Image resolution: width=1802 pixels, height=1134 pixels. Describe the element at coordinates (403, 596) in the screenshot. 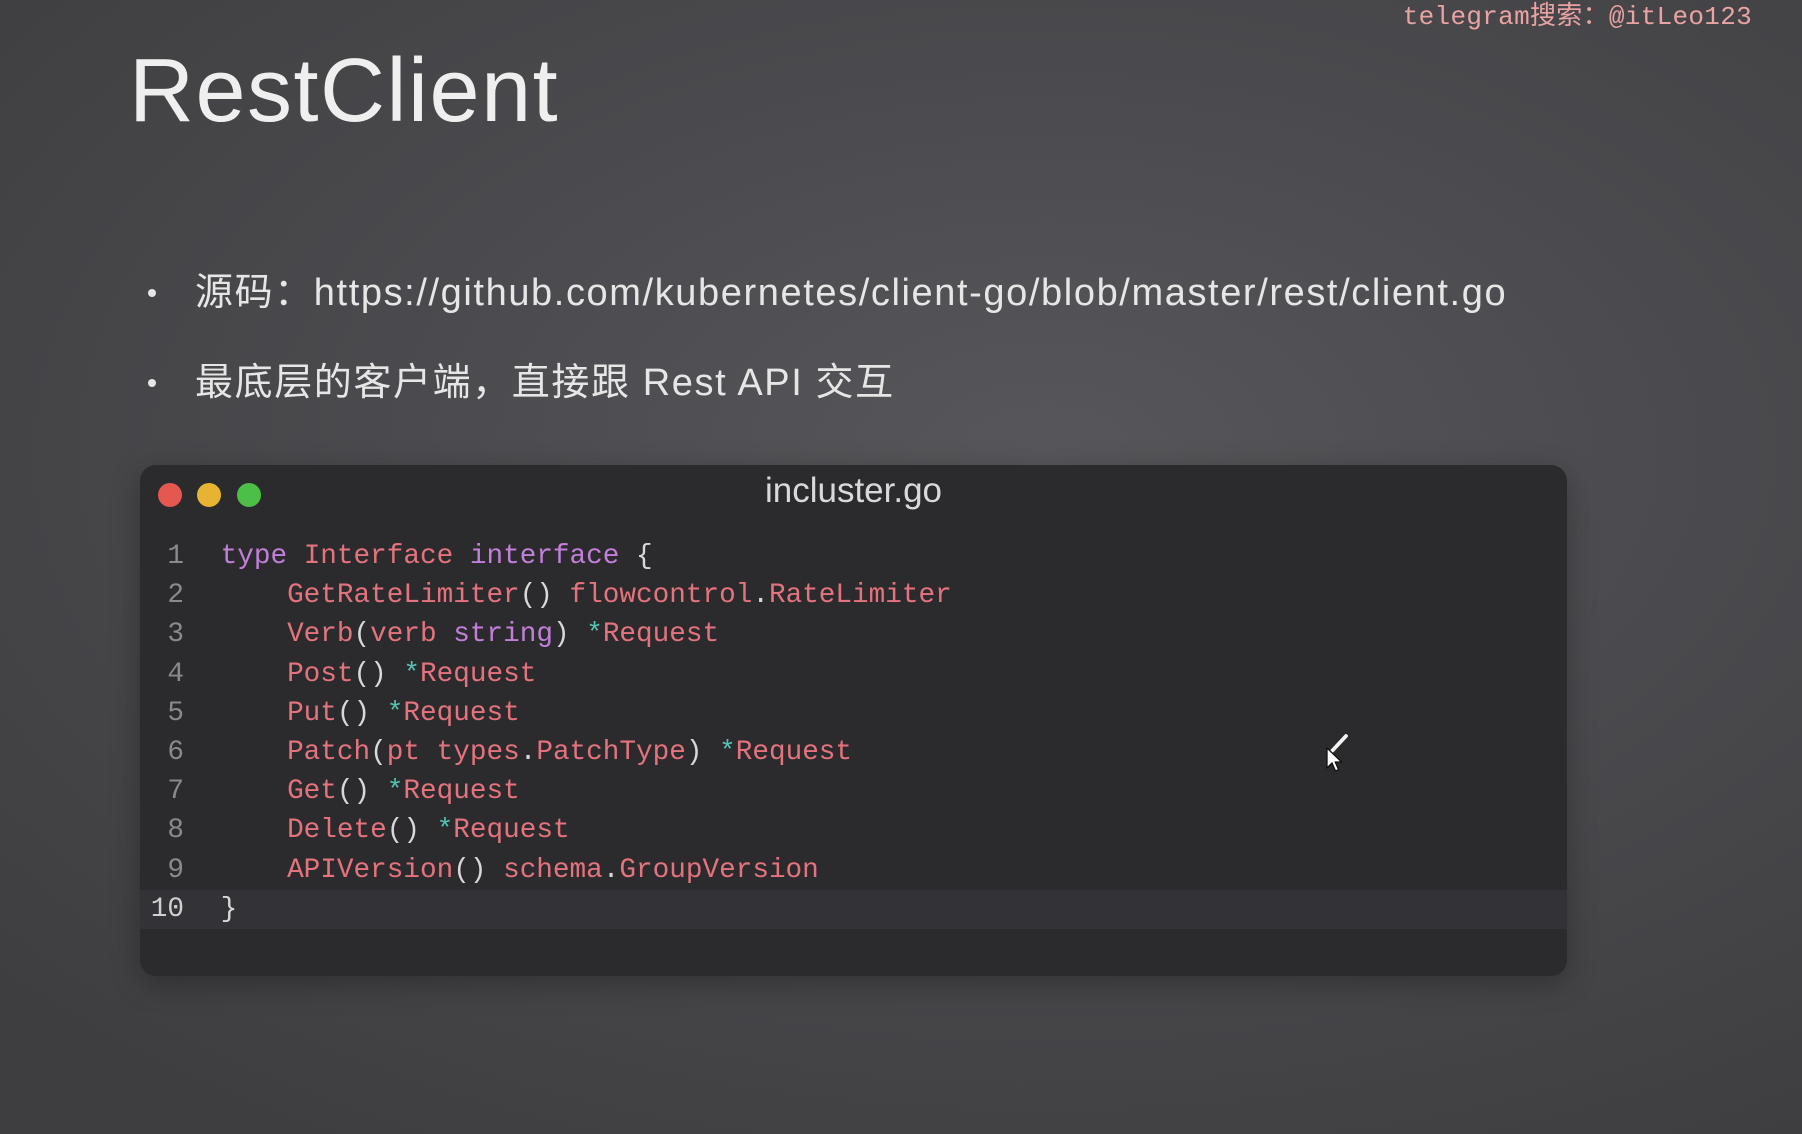

I see `code-token-name: GetRateLimiter` at that location.